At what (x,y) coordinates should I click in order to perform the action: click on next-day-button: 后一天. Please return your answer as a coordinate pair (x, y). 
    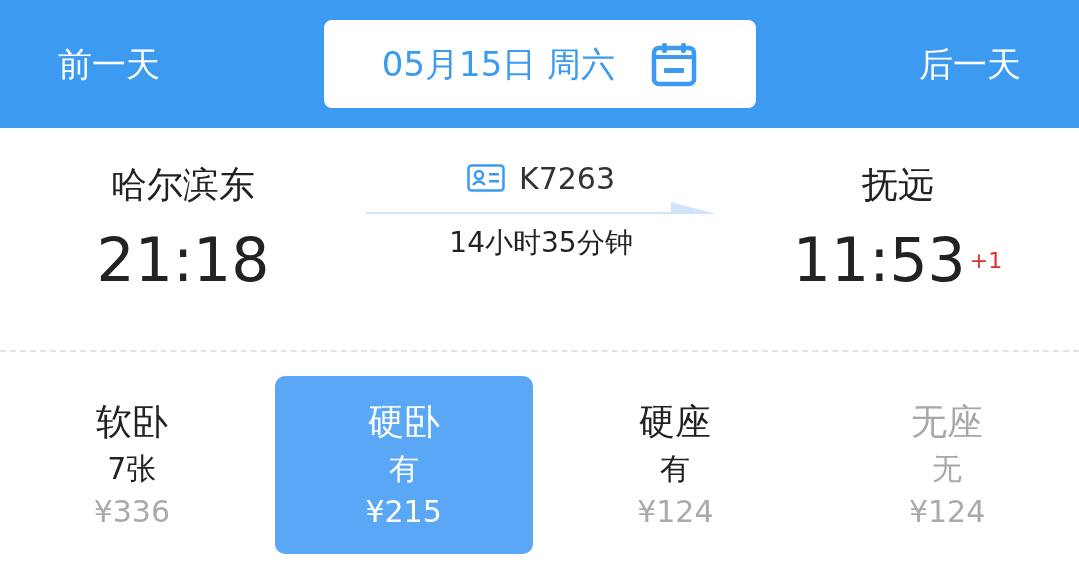
    Looking at the image, I should click on (931, 64).